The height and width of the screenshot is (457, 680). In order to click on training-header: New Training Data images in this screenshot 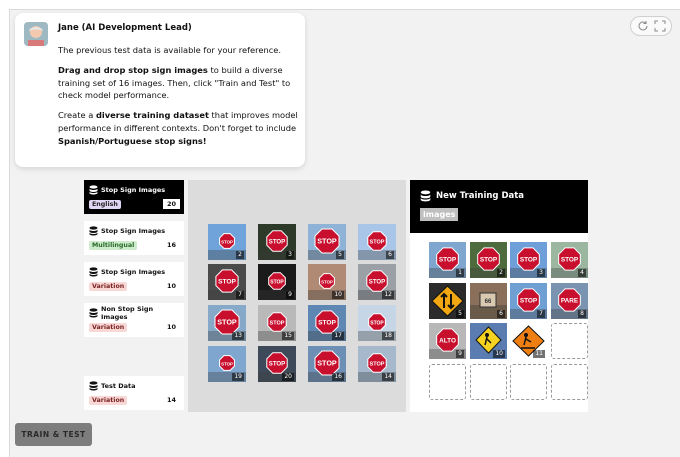, I will do `click(499, 206)`.